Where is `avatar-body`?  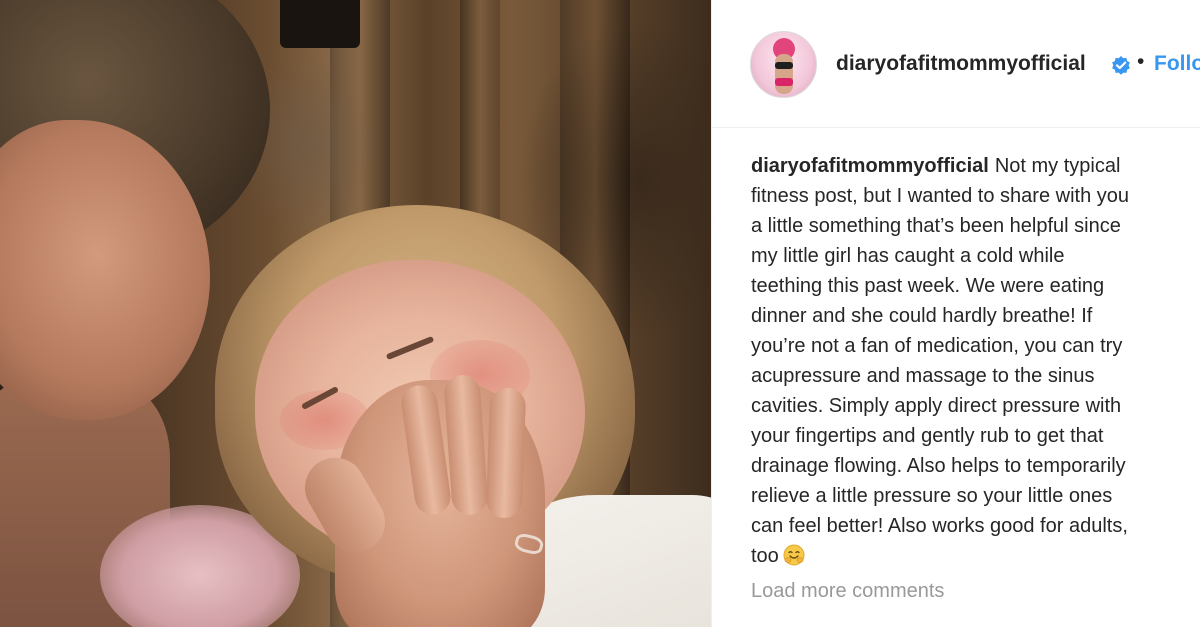
avatar-body is located at coordinates (784, 74).